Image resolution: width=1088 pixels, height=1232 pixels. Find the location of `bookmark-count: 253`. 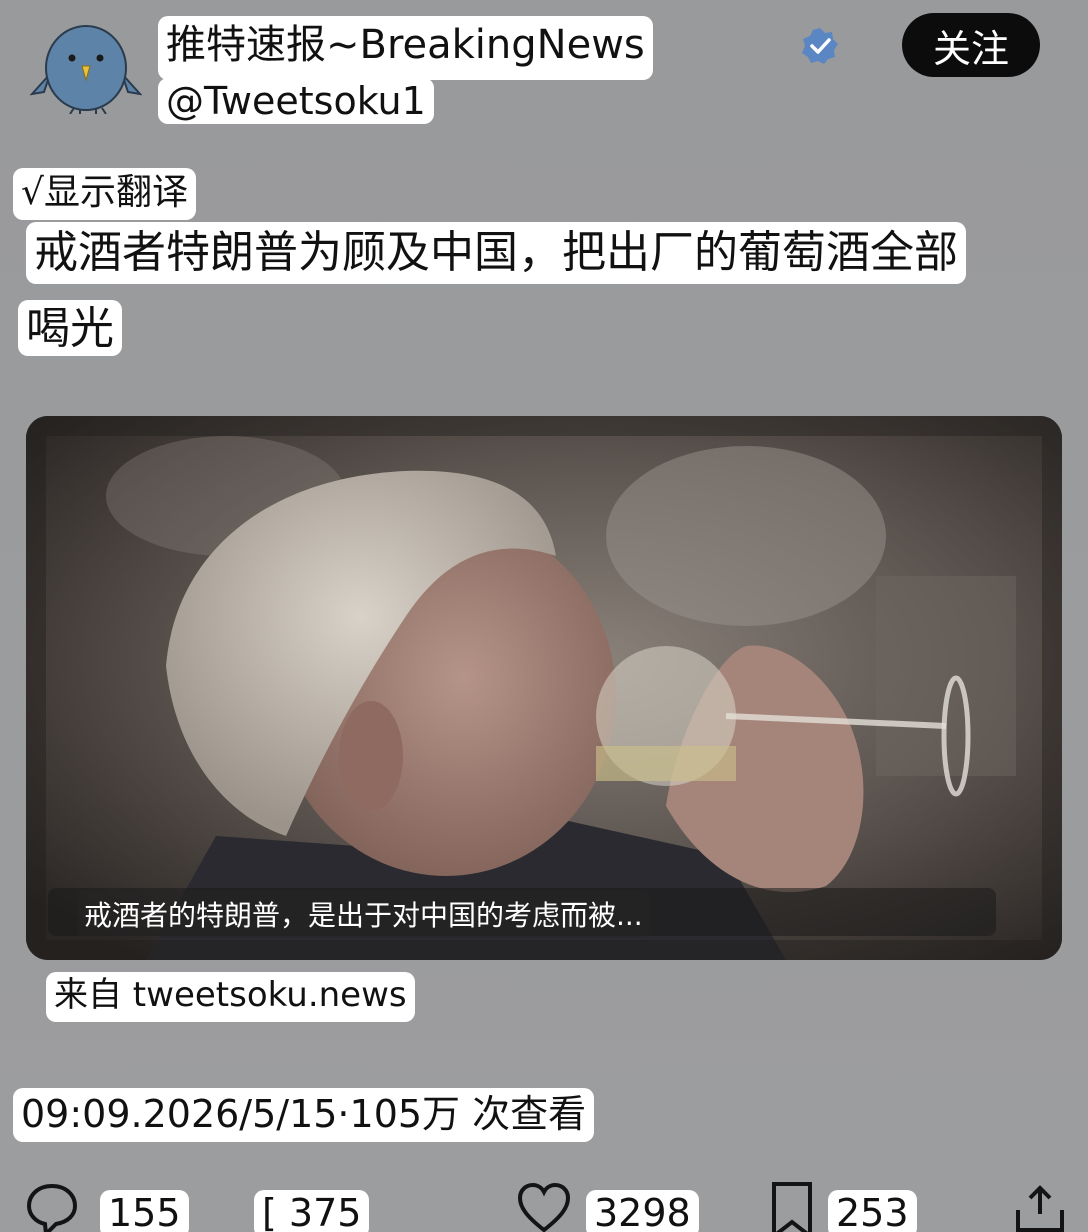

bookmark-count: 253 is located at coordinates (872, 1211).